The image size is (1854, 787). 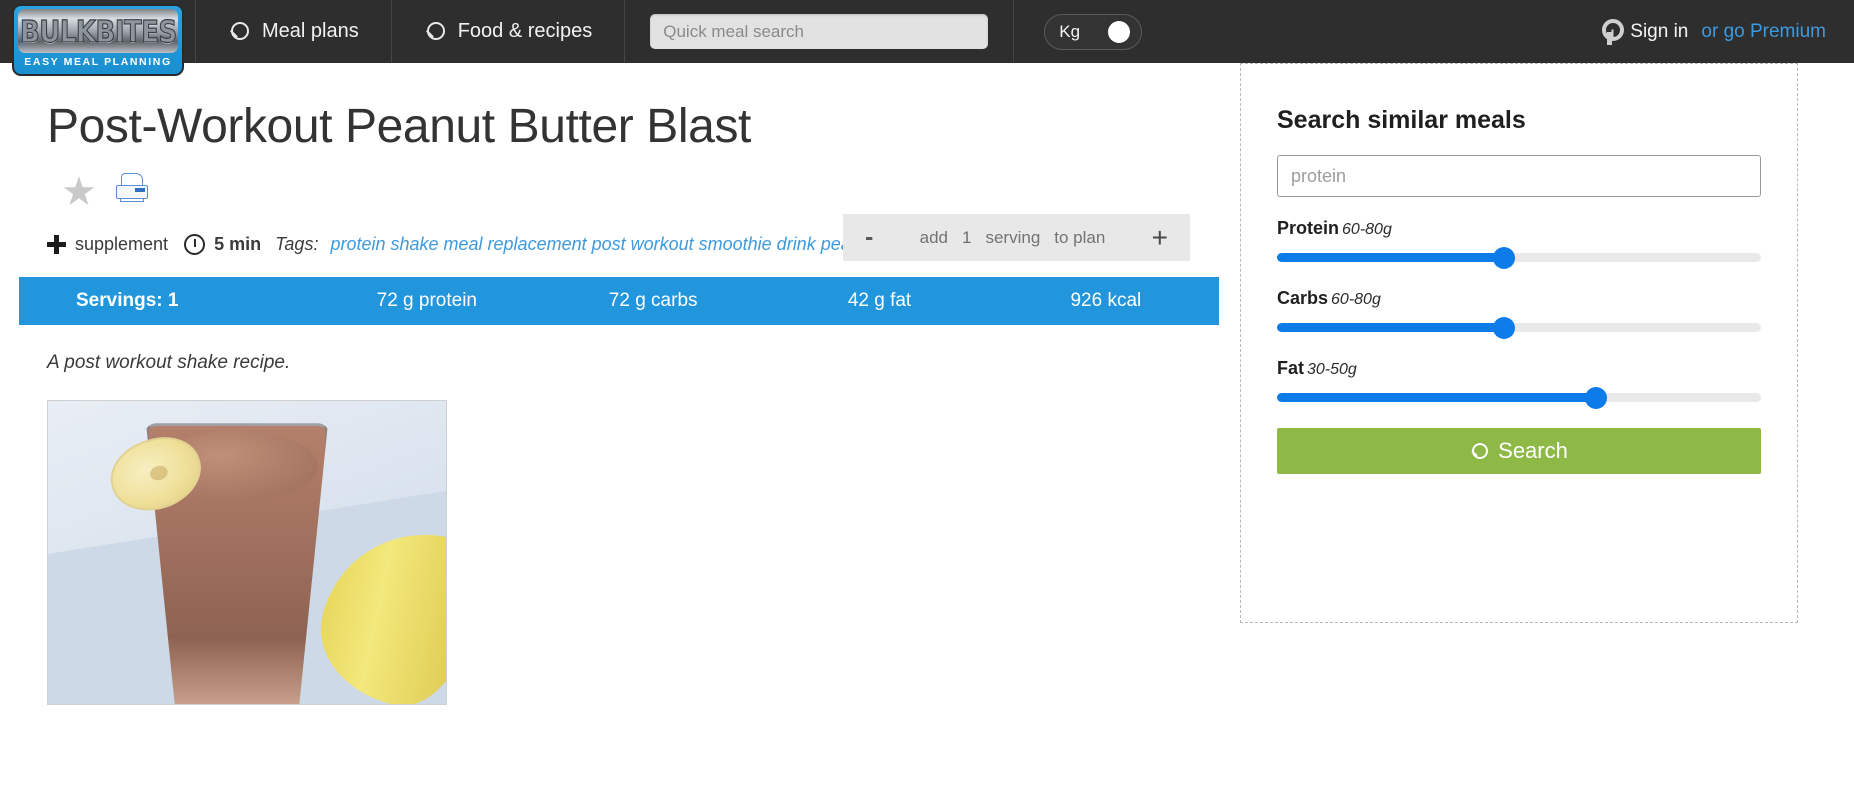 I want to click on go-premium-link: or go Premium, so click(x=1763, y=32).